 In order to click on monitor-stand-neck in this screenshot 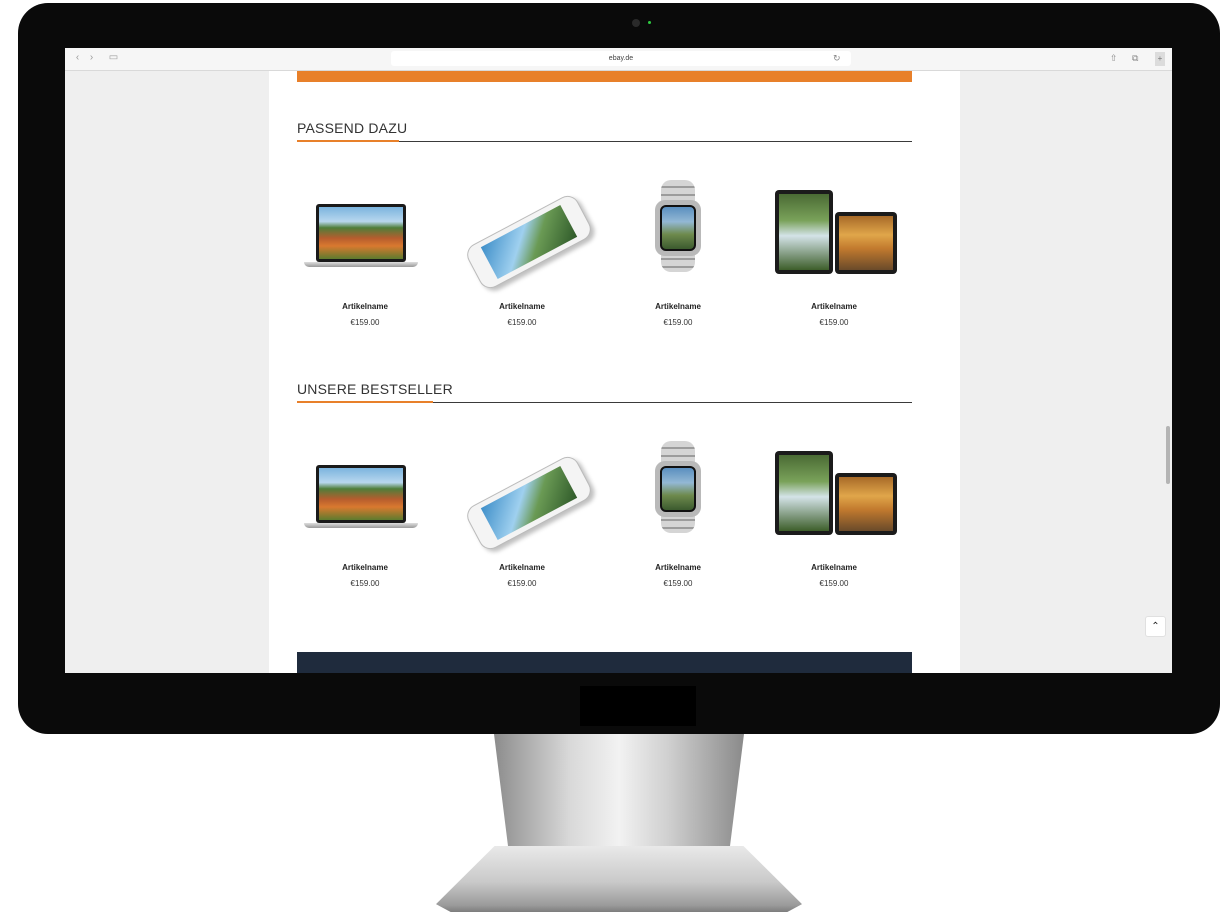, I will do `click(619, 794)`.